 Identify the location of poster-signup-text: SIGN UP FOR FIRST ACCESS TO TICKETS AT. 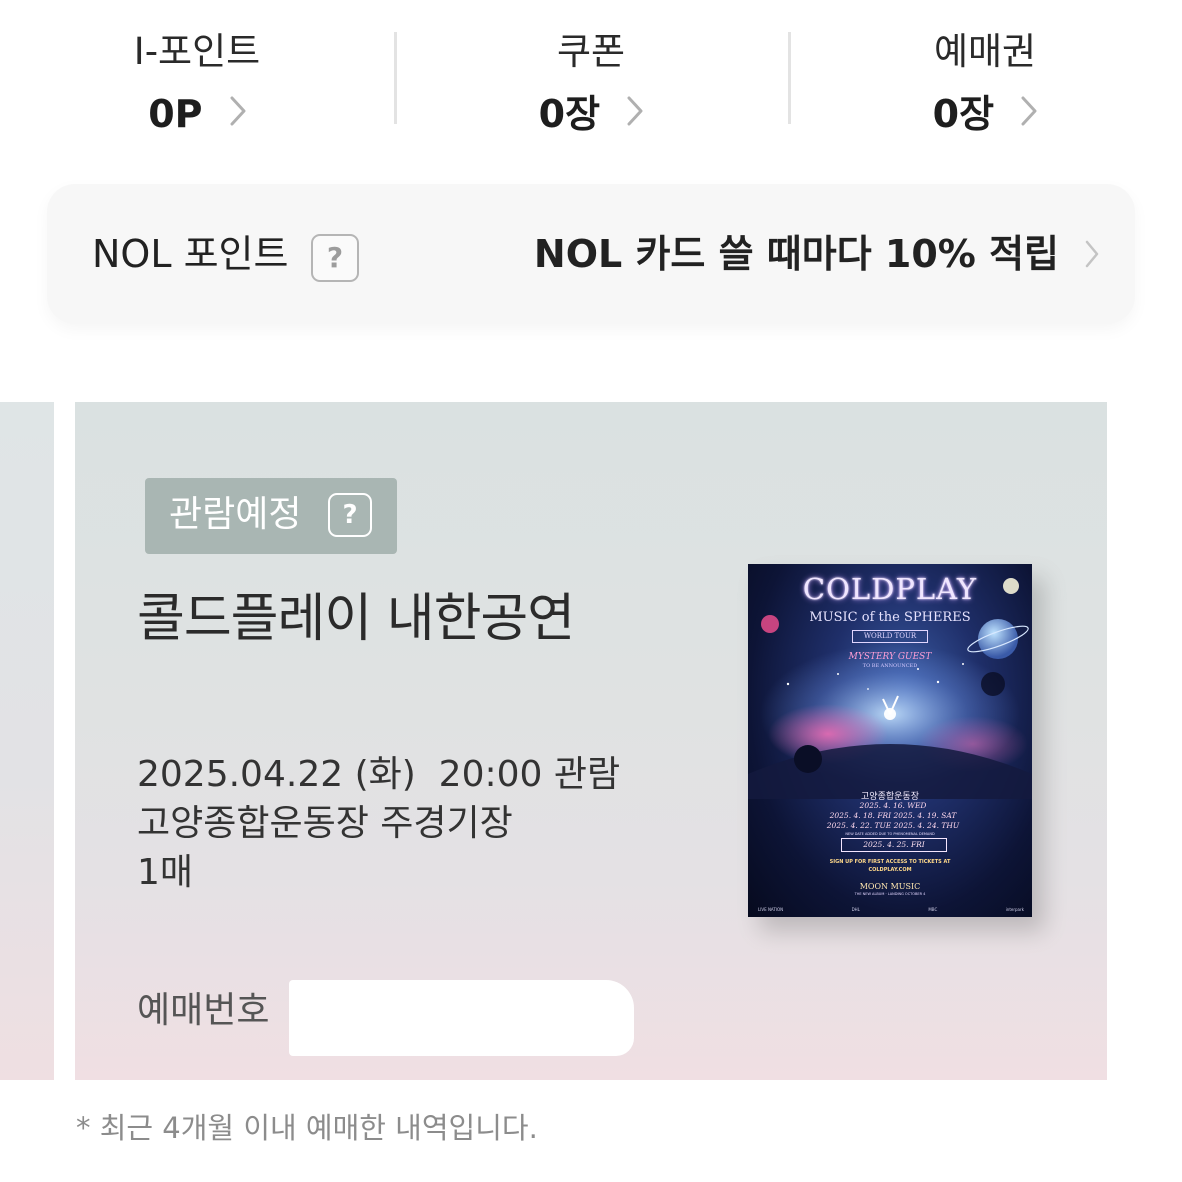
(890, 862).